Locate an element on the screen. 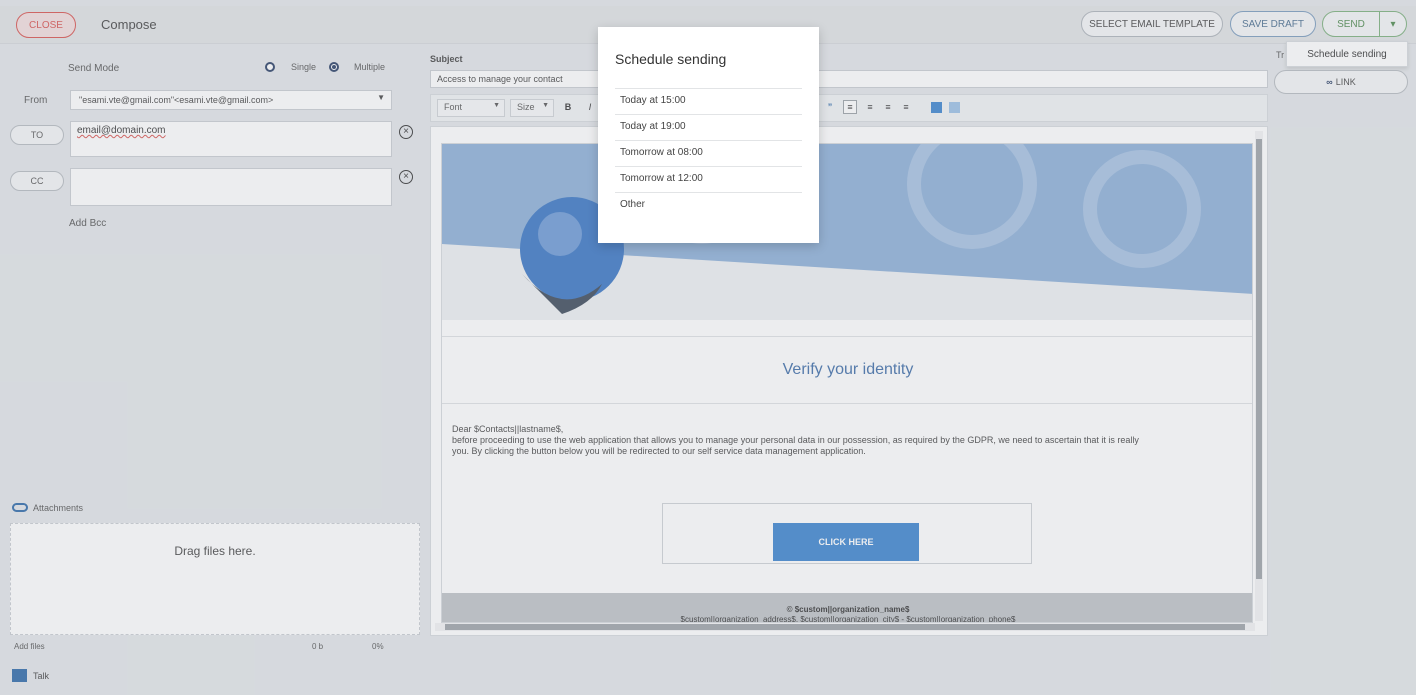 Image resolution: width=1416 pixels, height=695 pixels. align-justify-icon: ≡ is located at coordinates (906, 107).